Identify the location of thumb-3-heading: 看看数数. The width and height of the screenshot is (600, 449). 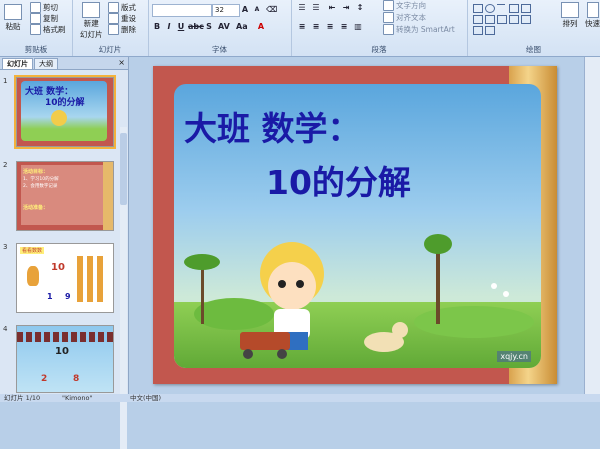
(32, 250).